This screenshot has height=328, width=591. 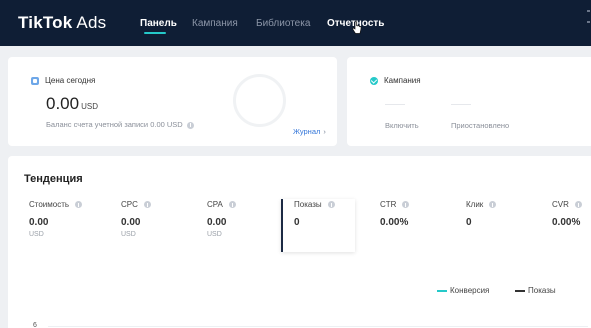 What do you see at coordinates (395, 104) in the screenshot?
I see `enabled-count-placeholder` at bounding box center [395, 104].